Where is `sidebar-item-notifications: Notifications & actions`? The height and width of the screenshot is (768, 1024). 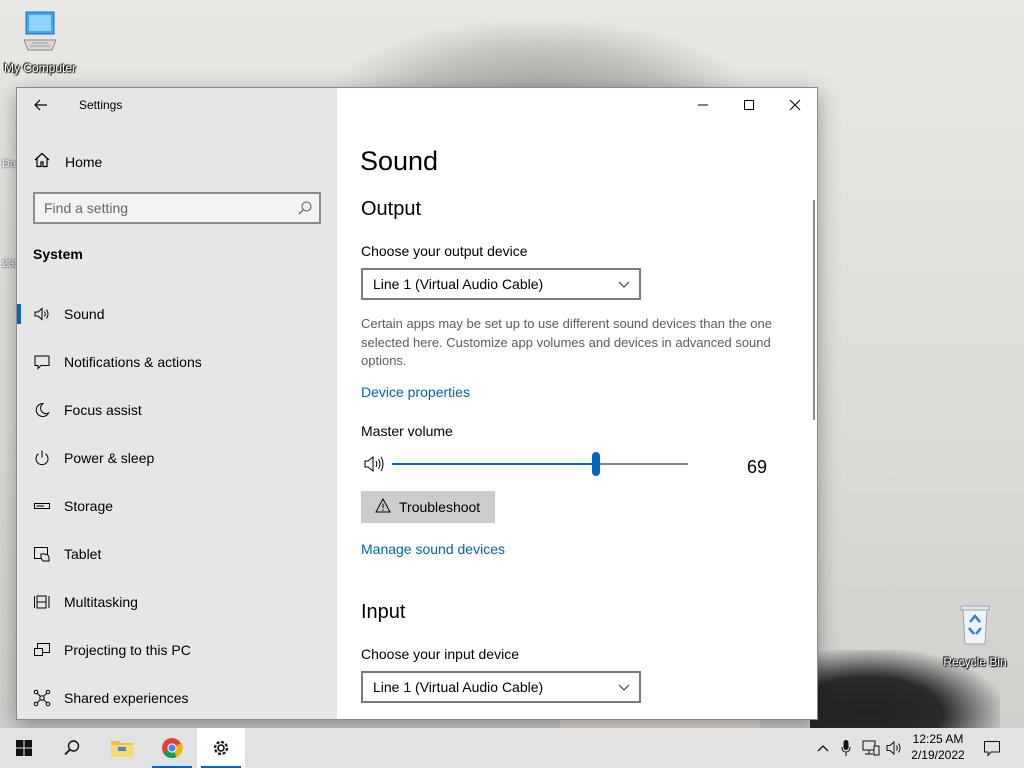
sidebar-item-notifications: Notifications & actions is located at coordinates (177, 362).